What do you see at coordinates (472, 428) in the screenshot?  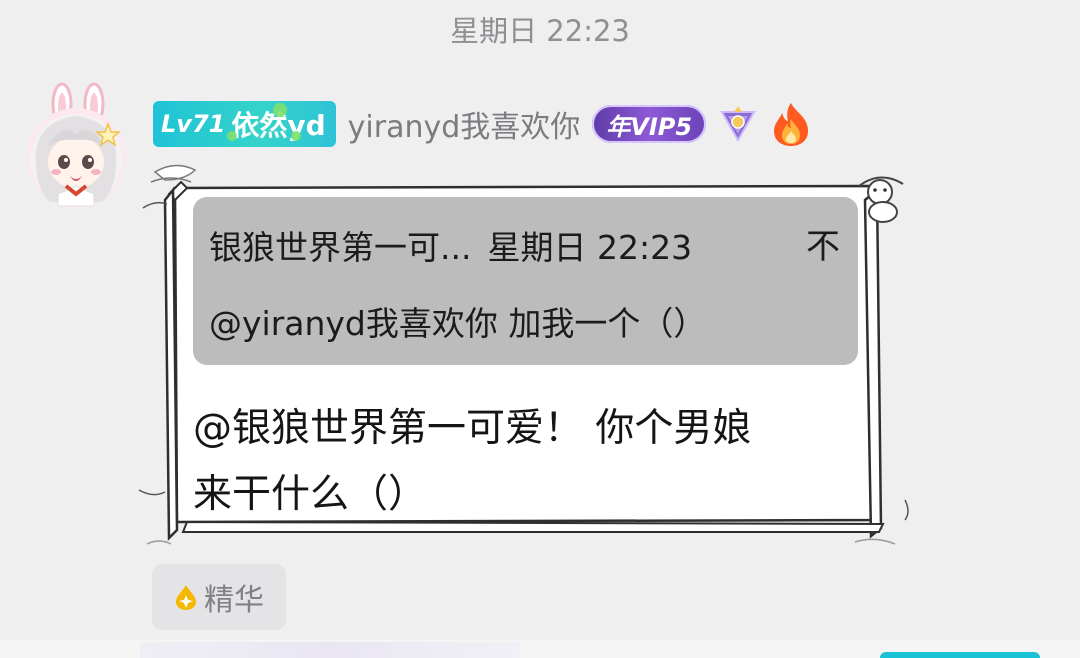 I see `message-line-1: @银狼世界第一可爱！ 你个男娘` at bounding box center [472, 428].